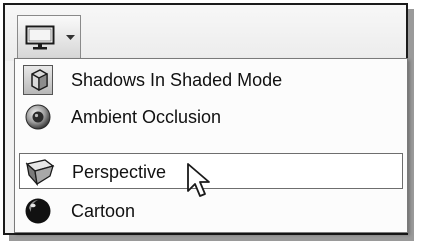  I want to click on chevron-down-icon, so click(70, 37).